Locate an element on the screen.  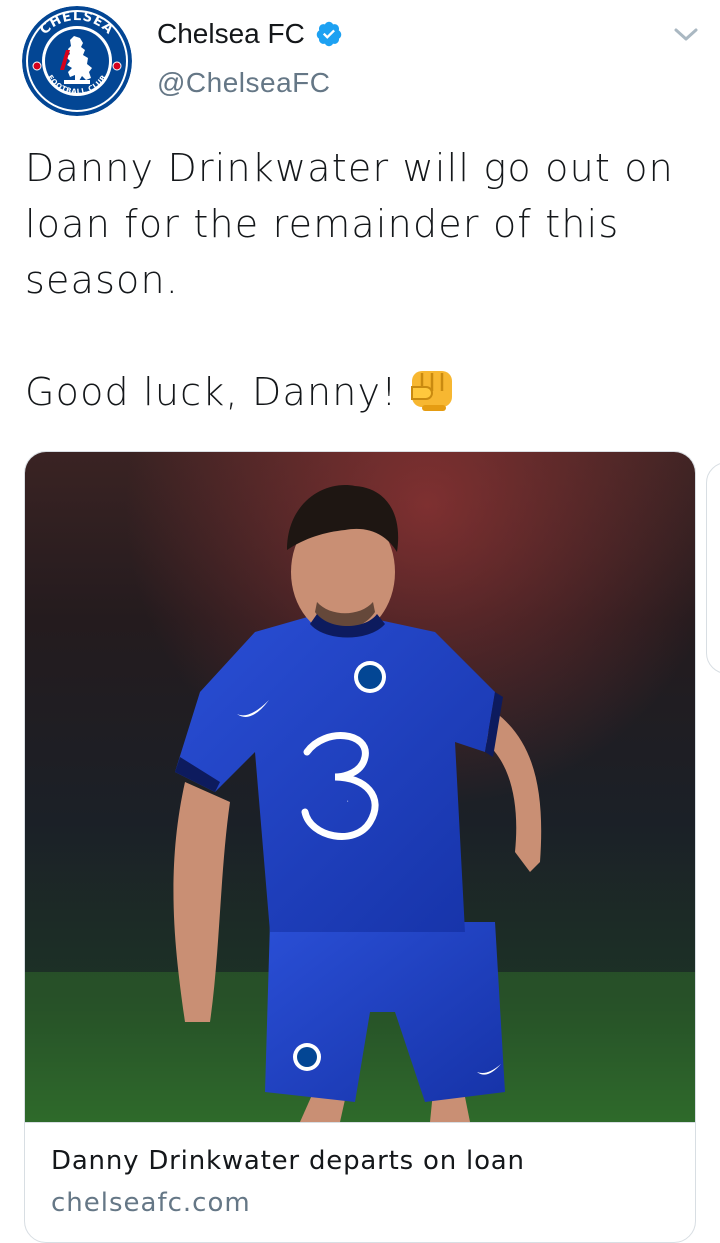
card-title: Danny Drinkwater departs on loan is located at coordinates (288, 1161).